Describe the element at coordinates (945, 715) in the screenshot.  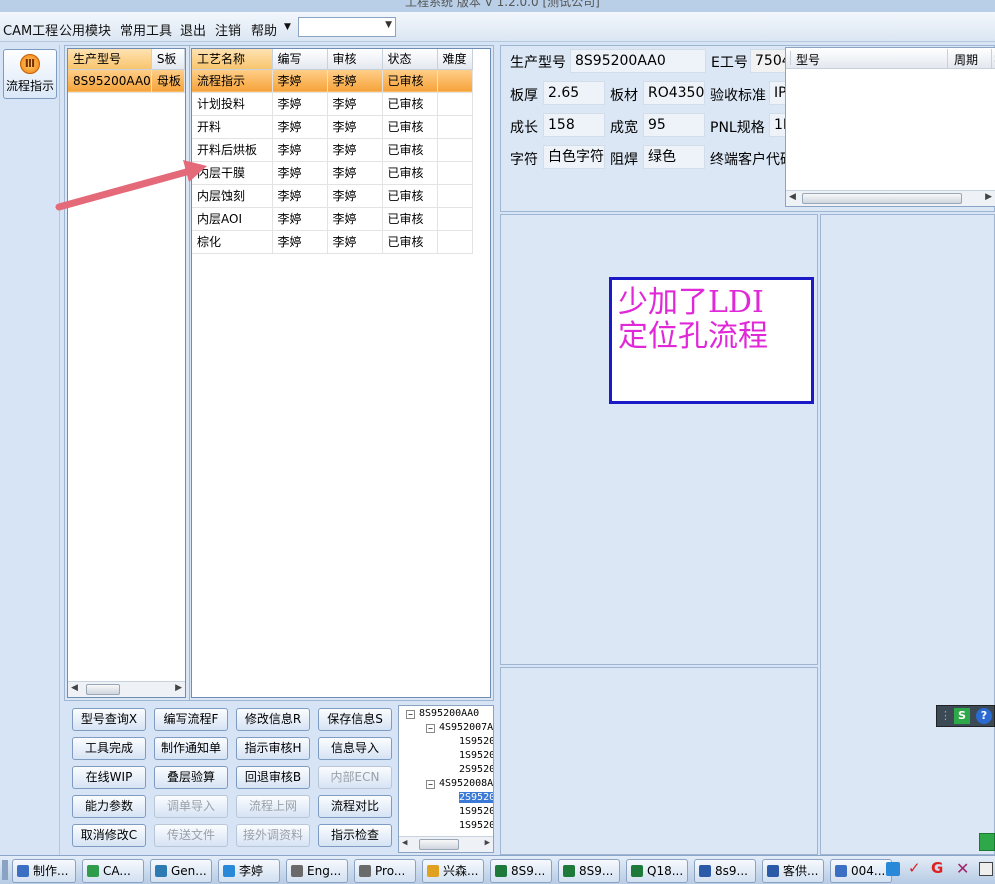
I see `grip-icon: ⋮` at that location.